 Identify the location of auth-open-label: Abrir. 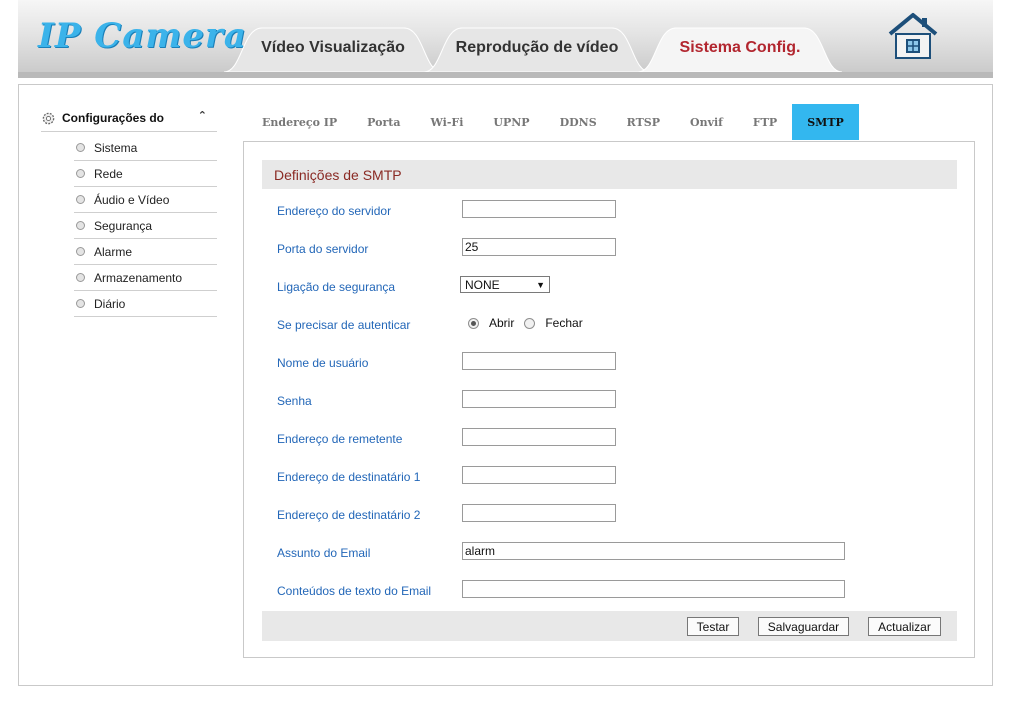
(502, 323).